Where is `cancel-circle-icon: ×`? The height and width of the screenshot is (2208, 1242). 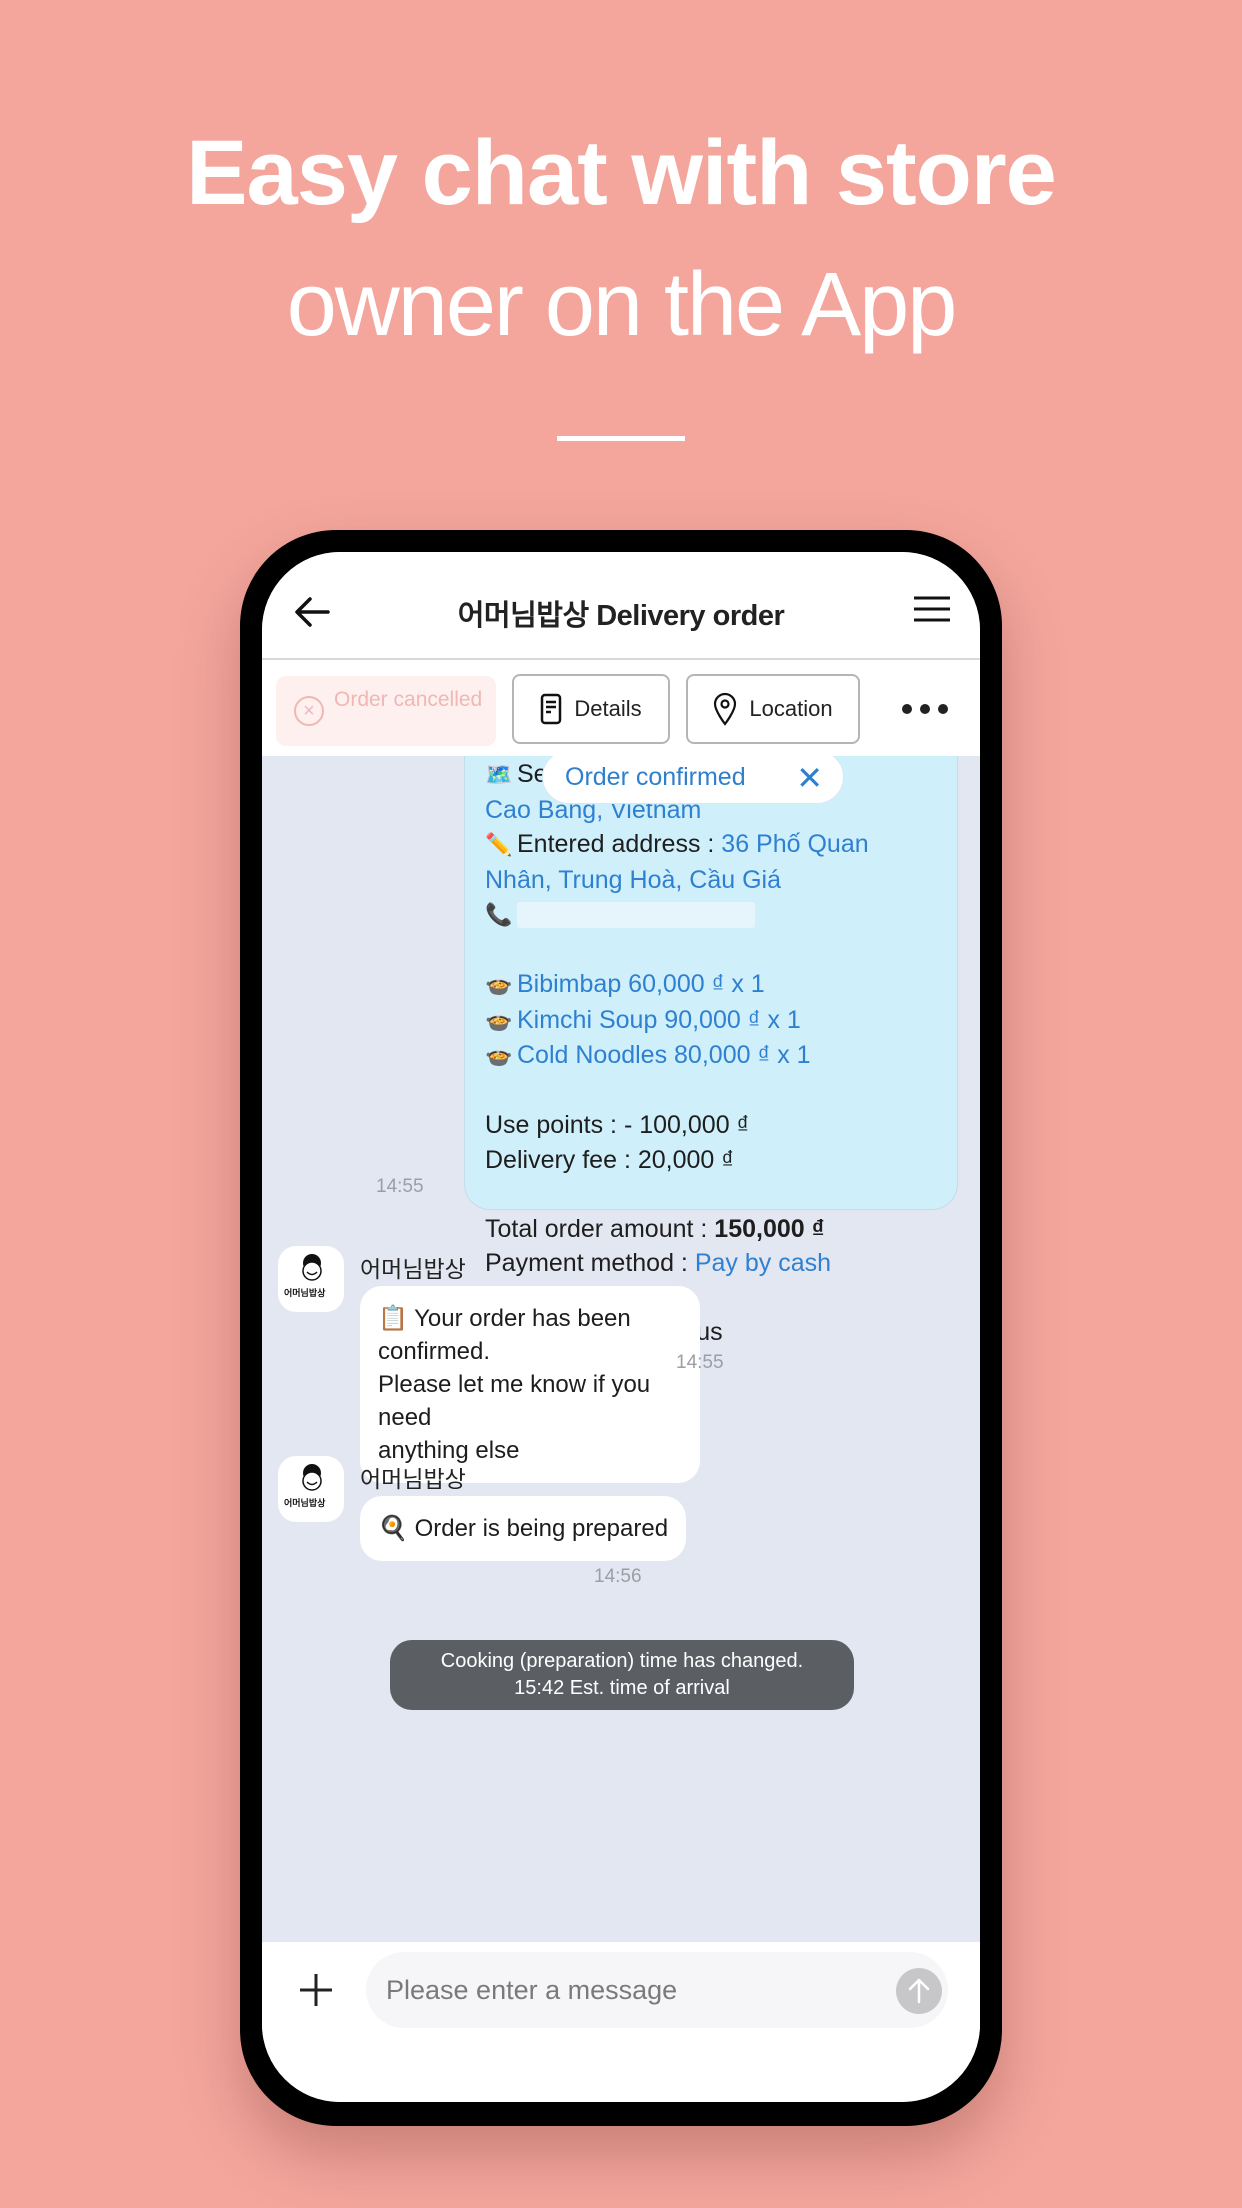
cancel-circle-icon: × is located at coordinates (309, 711).